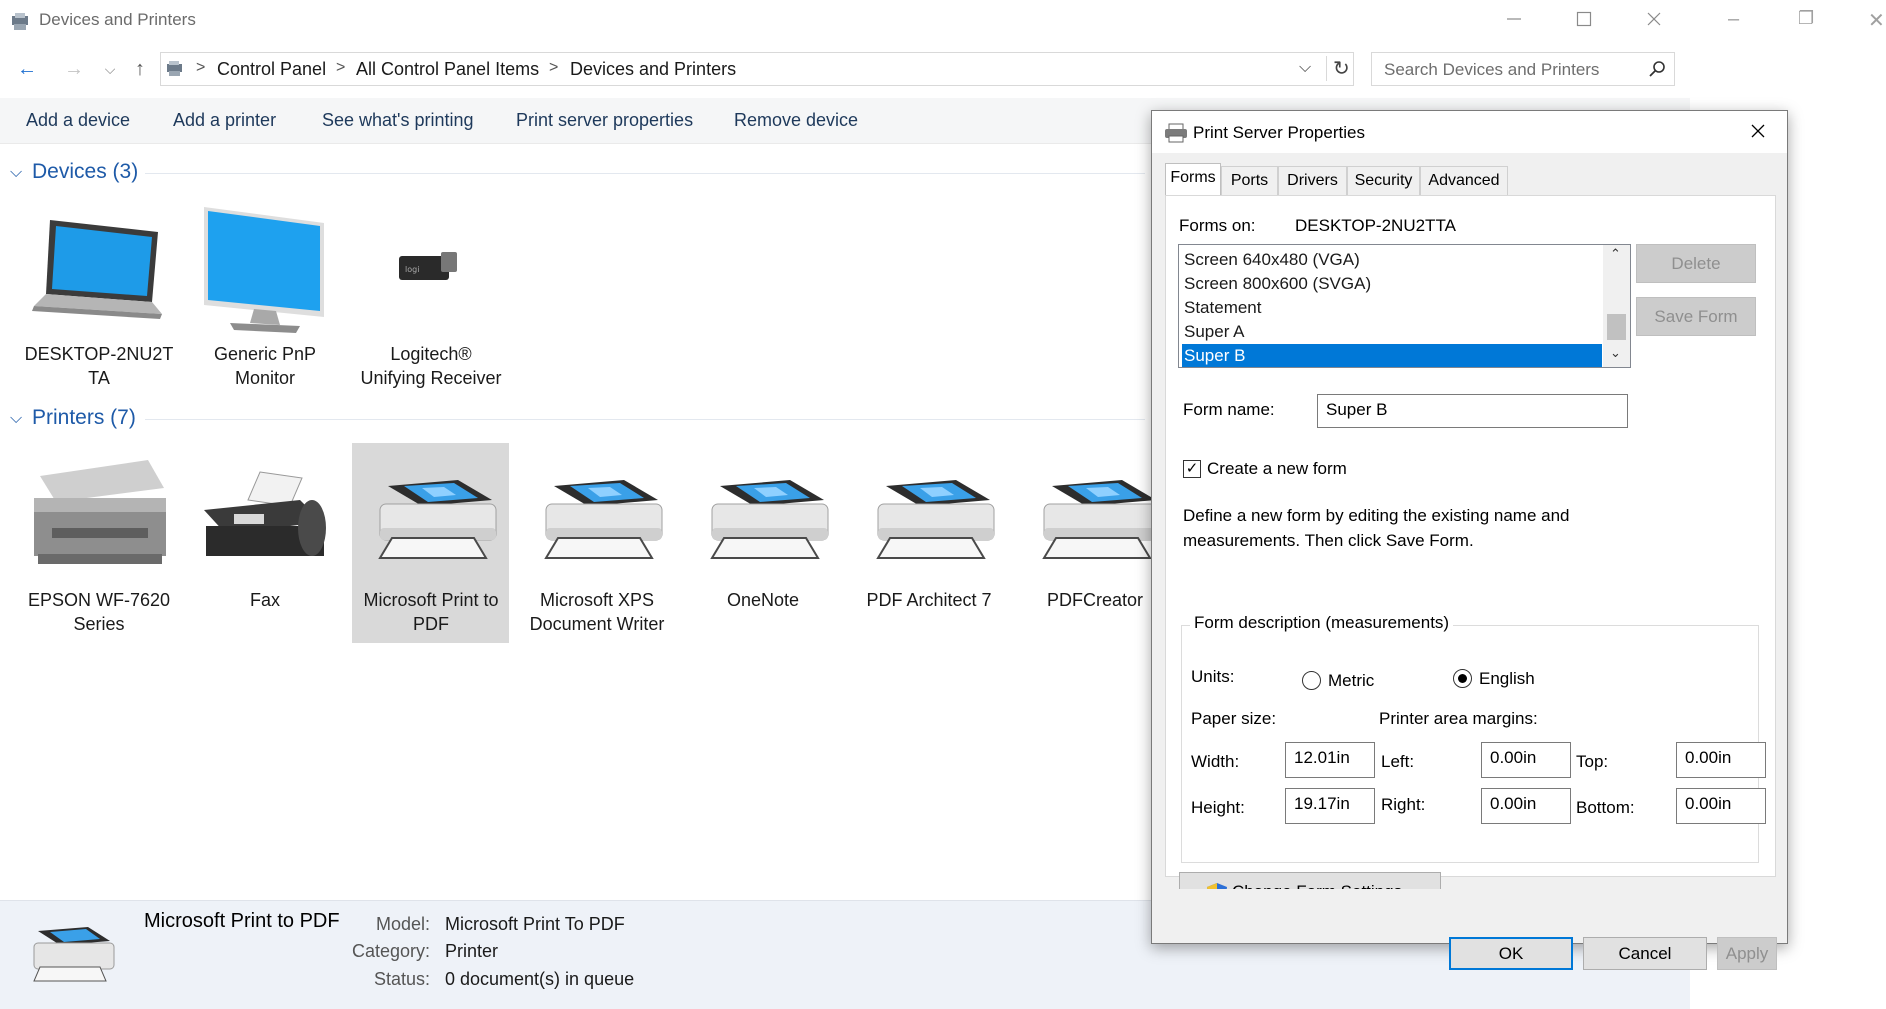  What do you see at coordinates (1311, 680) in the screenshot?
I see `metric-radio` at bounding box center [1311, 680].